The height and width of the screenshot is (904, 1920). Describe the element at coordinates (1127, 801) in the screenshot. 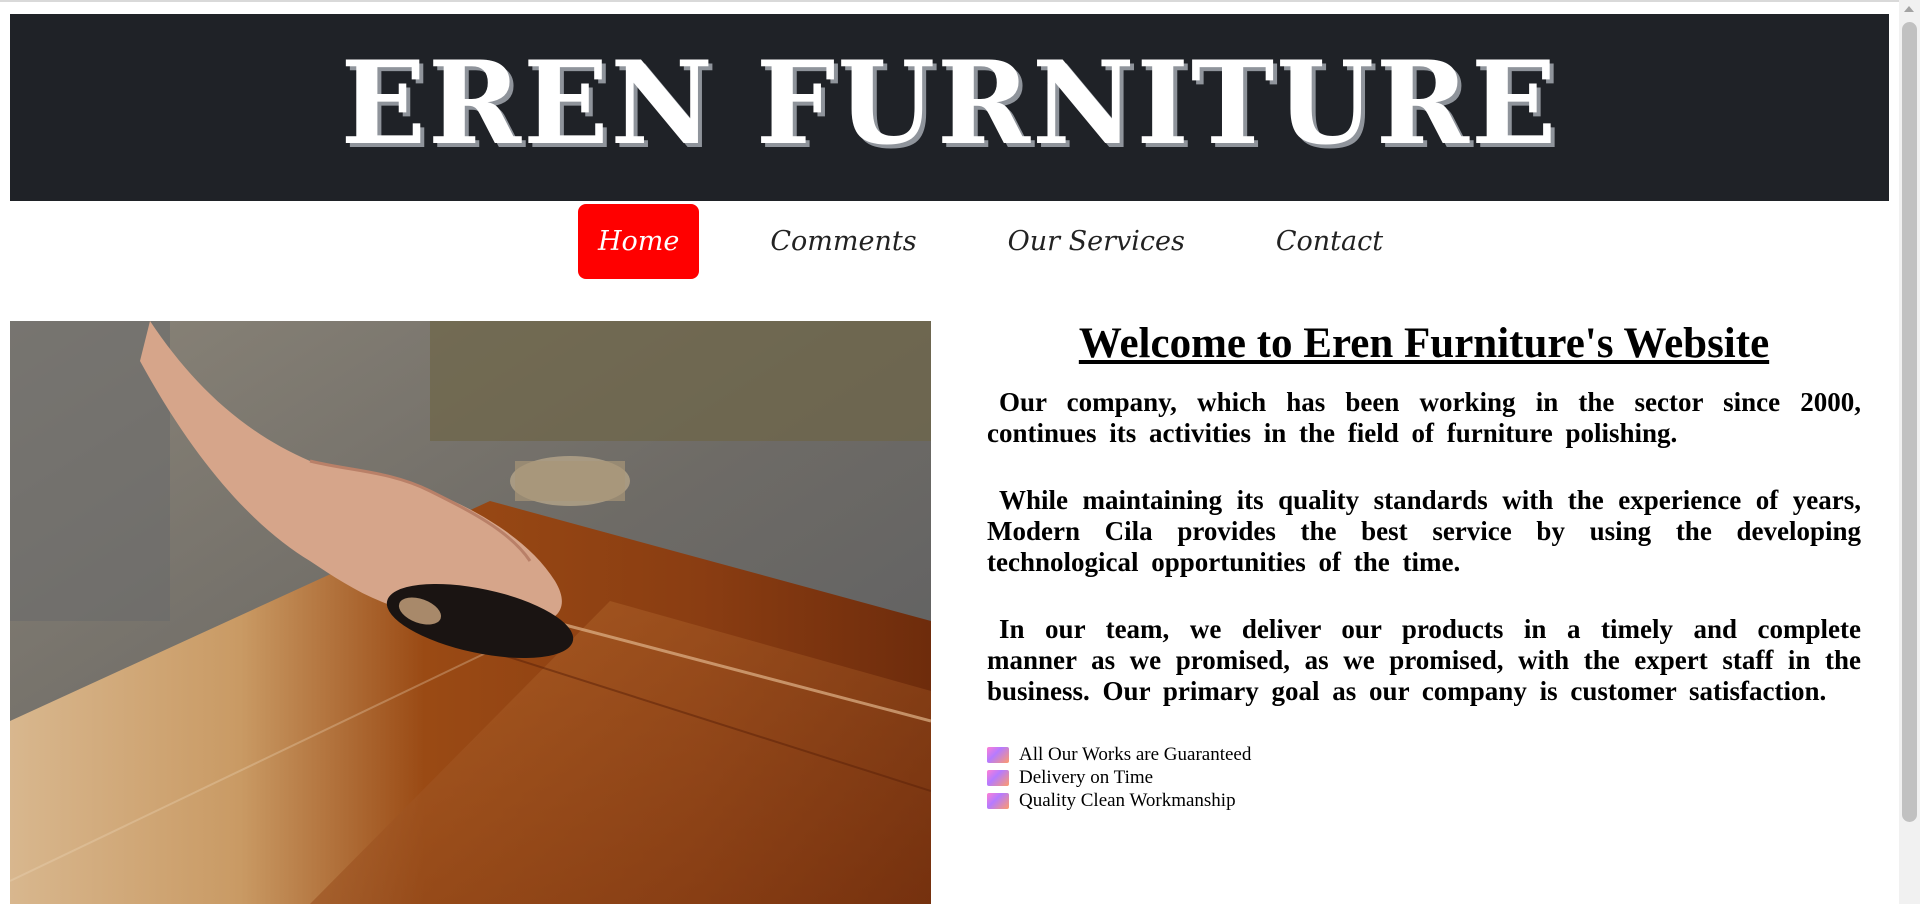

I see `feature-label: Quality Clean Workmanship` at that location.